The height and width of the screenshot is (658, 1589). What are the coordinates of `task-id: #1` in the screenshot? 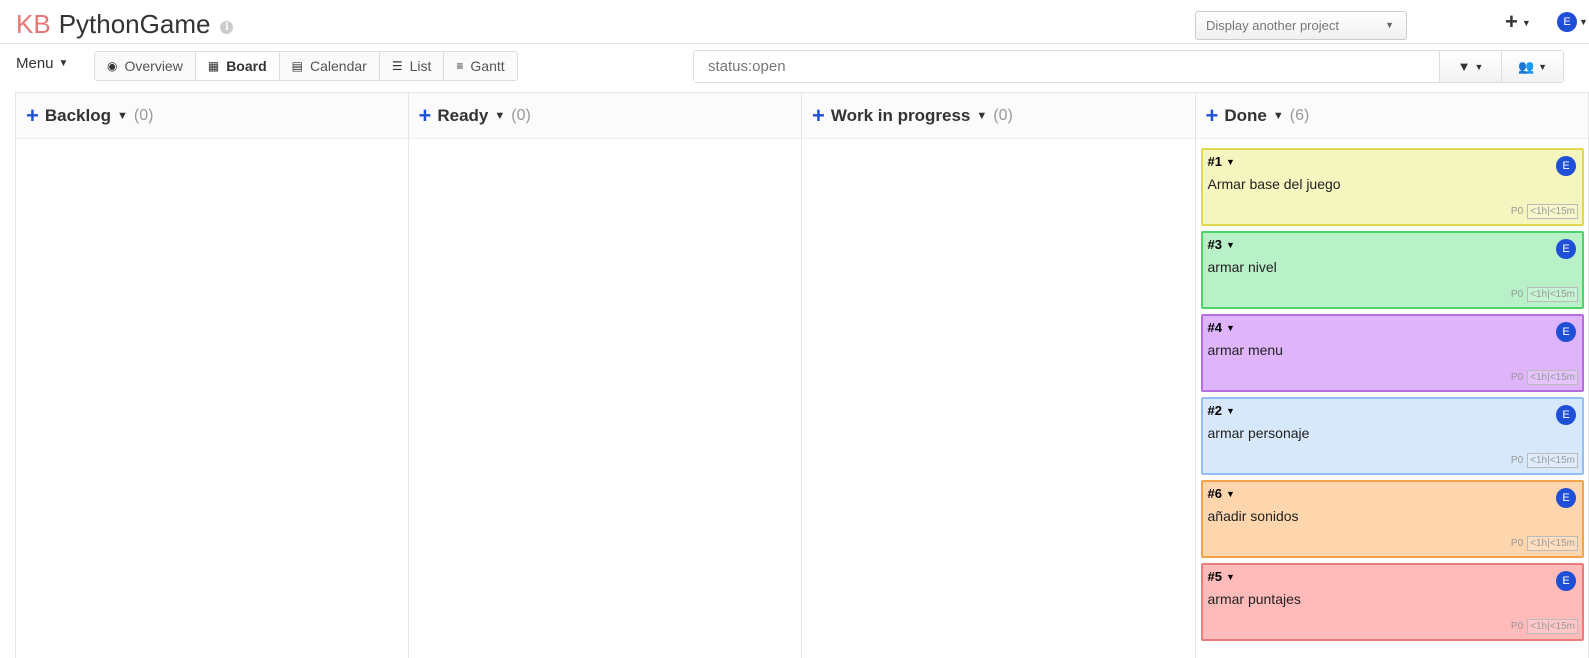 It's located at (1214, 161).